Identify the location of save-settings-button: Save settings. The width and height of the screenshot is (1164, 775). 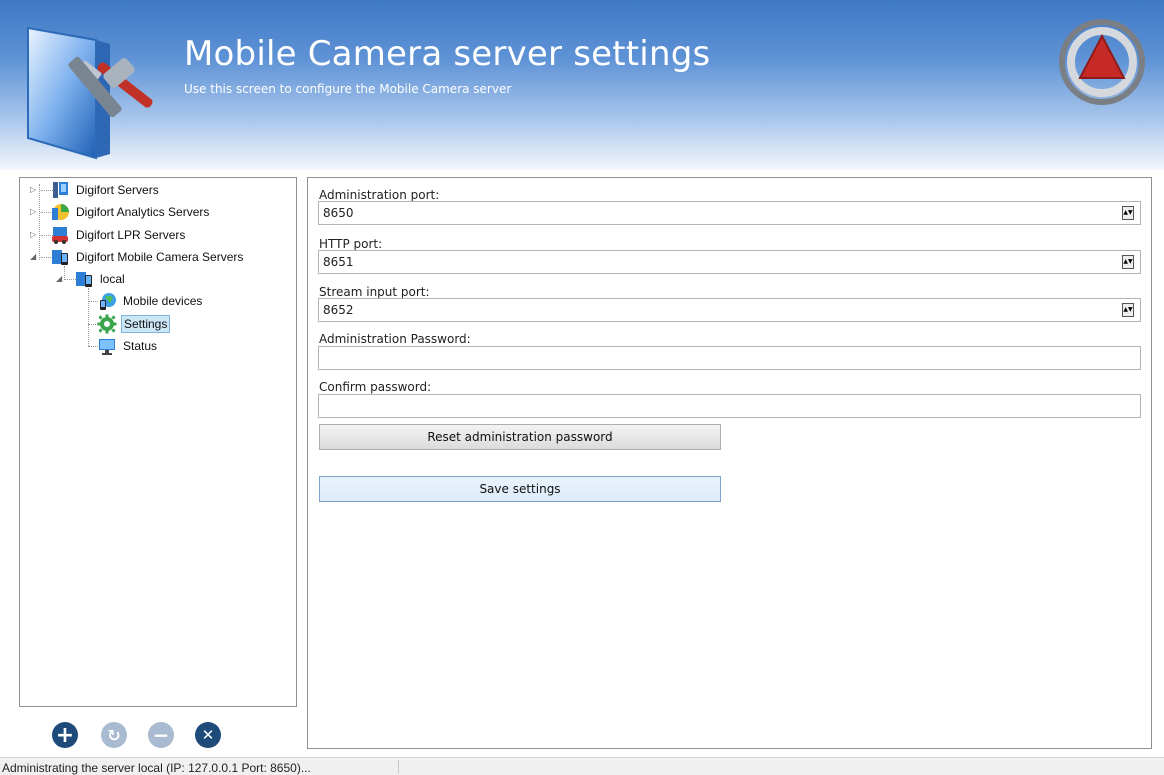
(520, 489).